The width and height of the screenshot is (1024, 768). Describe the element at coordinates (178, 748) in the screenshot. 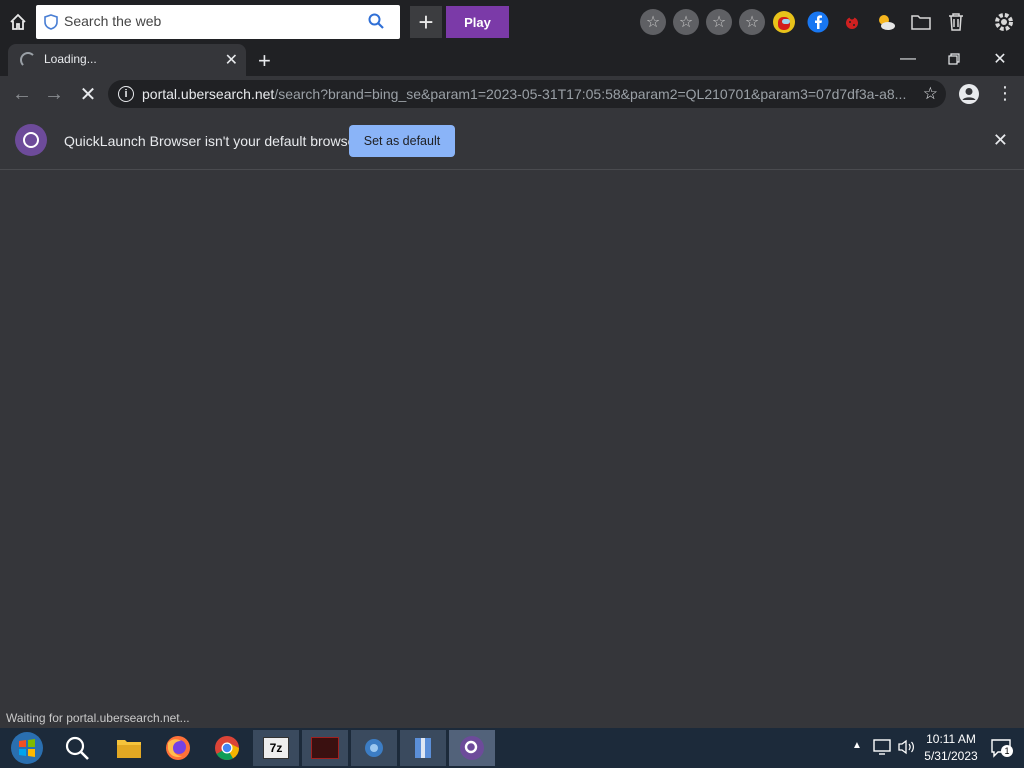

I see `firefox-icon` at that location.